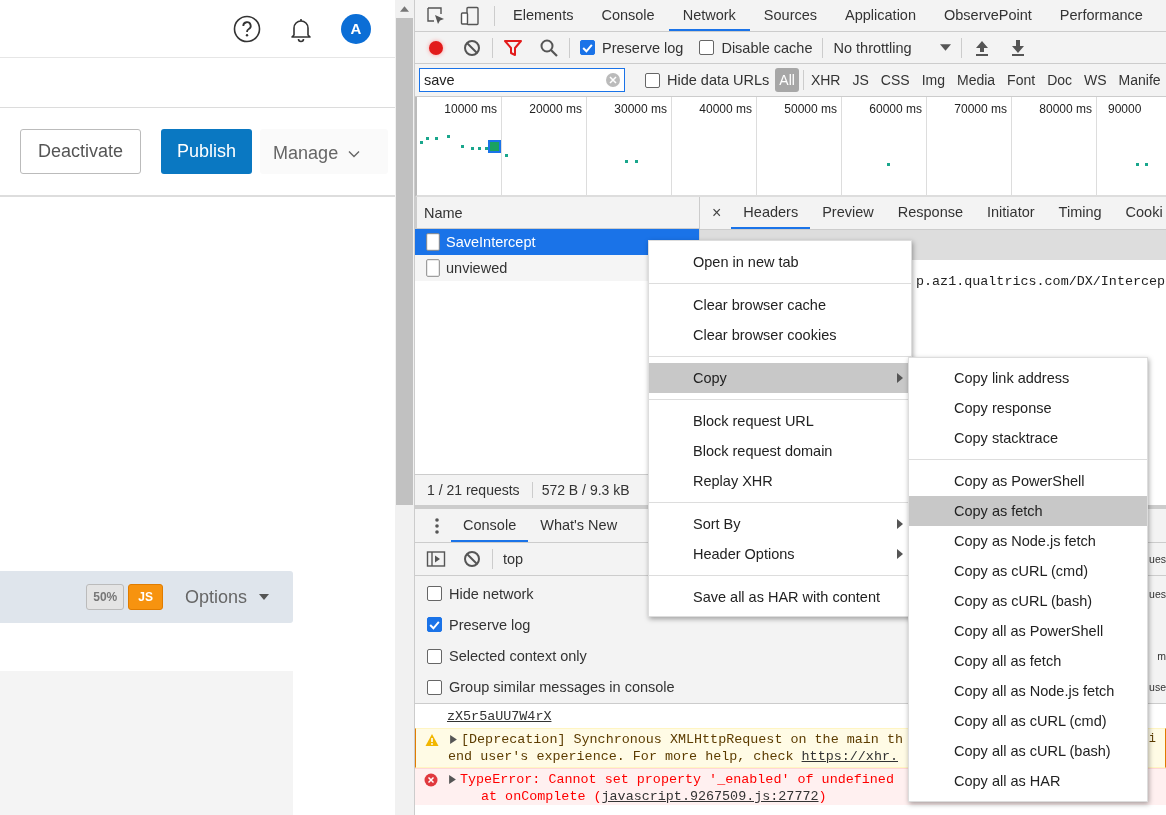  What do you see at coordinates (860, 80) in the screenshot?
I see `type-filter: JS` at bounding box center [860, 80].